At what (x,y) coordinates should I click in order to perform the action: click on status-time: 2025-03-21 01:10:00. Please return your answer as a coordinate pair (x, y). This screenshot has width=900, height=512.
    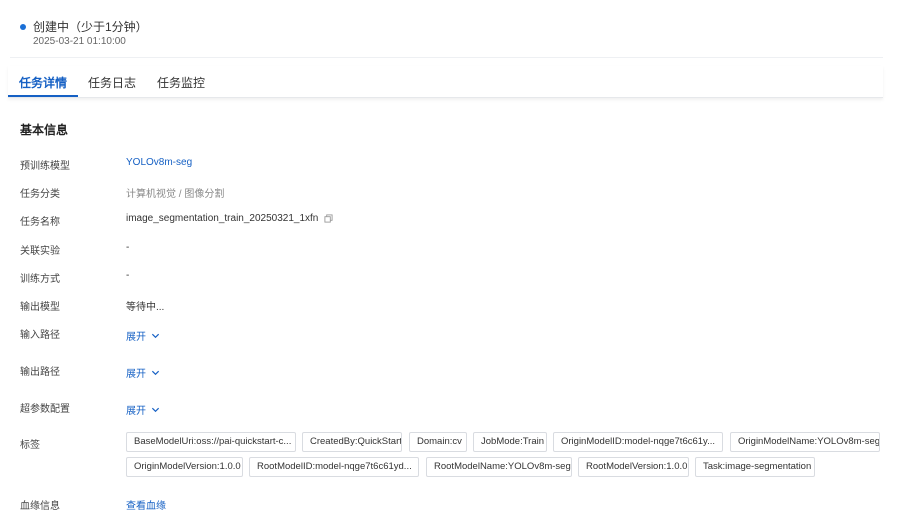
    Looking at the image, I should click on (79, 41).